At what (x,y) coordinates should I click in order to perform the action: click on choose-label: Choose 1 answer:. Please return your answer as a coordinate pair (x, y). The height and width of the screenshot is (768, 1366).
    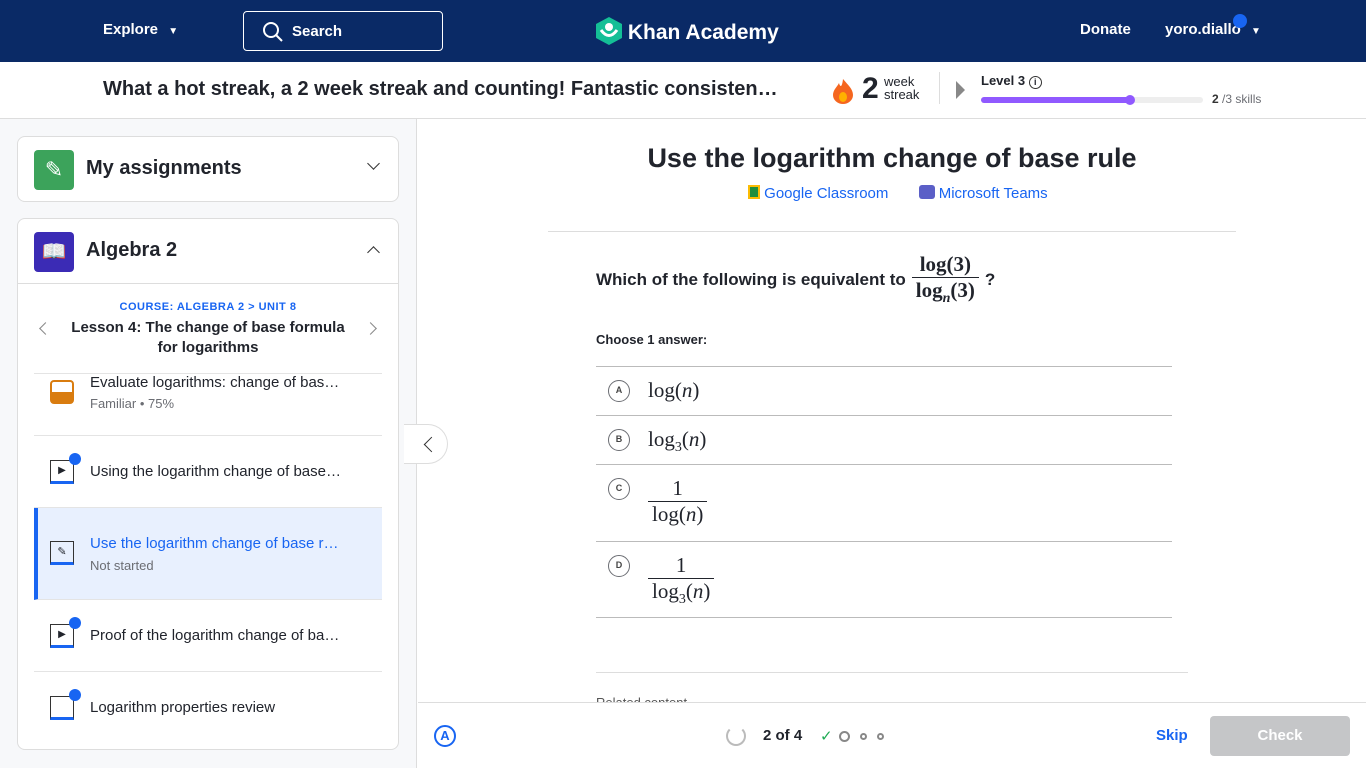
    Looking at the image, I should click on (652, 339).